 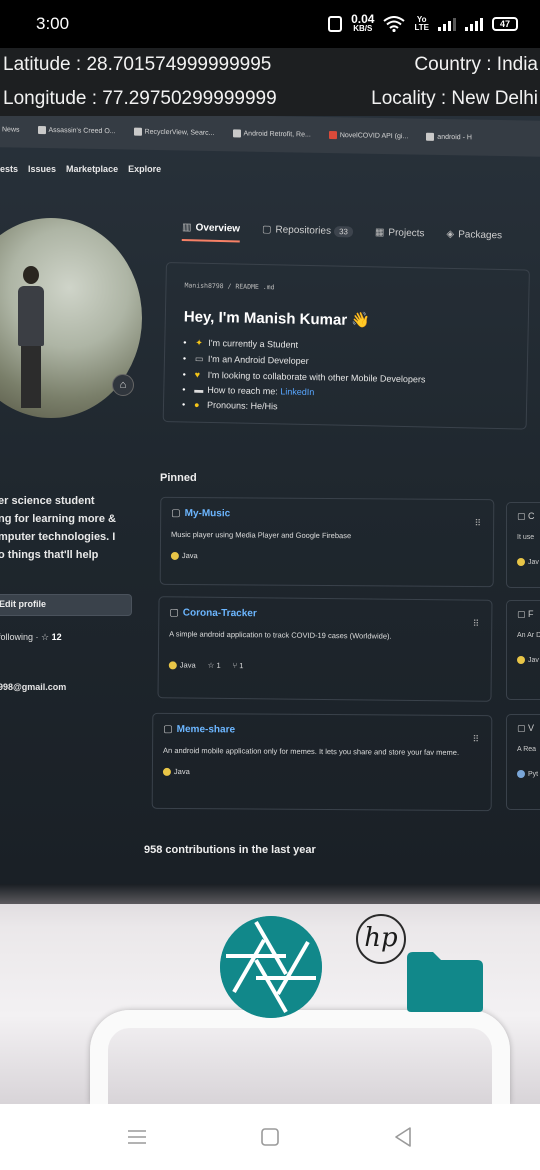 I want to click on bookmark-label: News, so click(x=11, y=129).